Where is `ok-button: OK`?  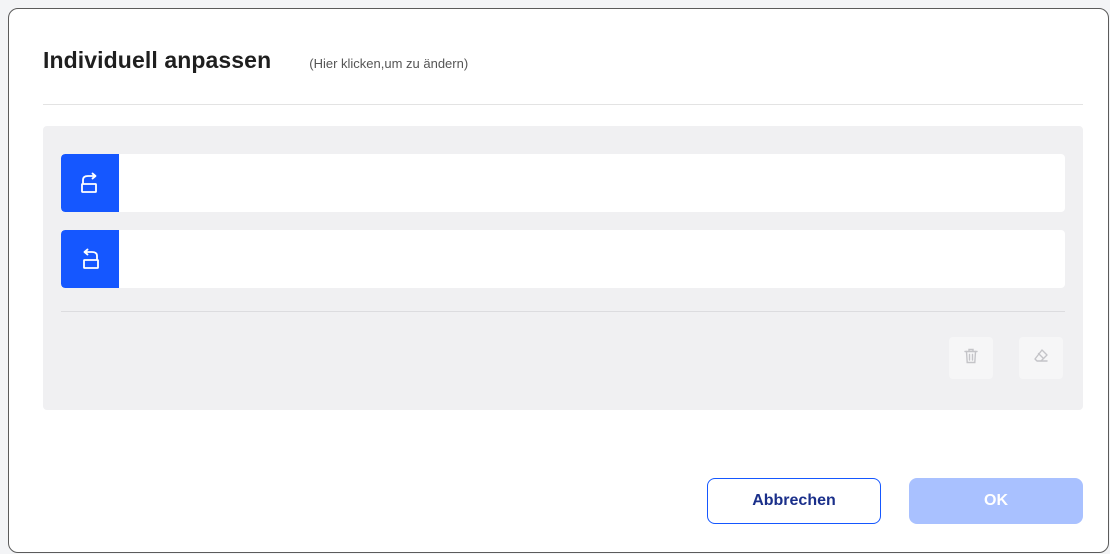
ok-button: OK is located at coordinates (996, 501).